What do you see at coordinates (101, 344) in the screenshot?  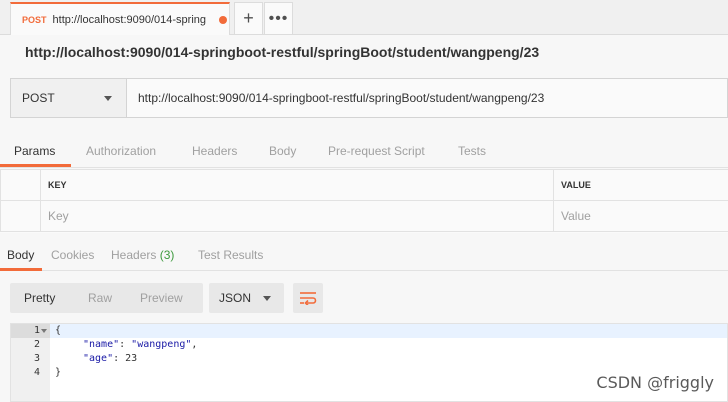 I see `json-key: "name"` at bounding box center [101, 344].